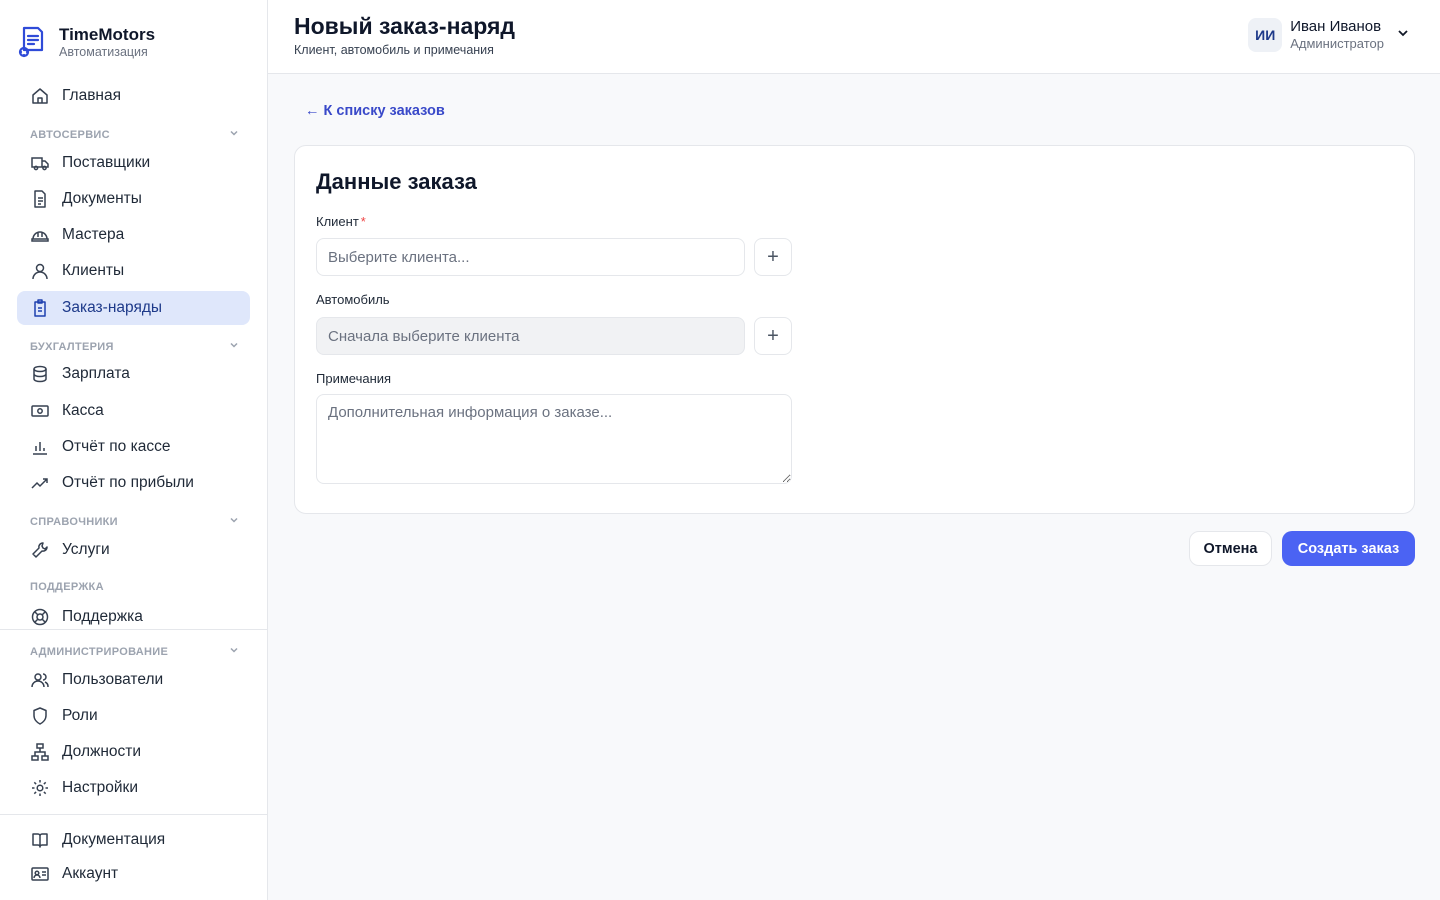 The height and width of the screenshot is (900, 1440). I want to click on avatar: ИИ, so click(1265, 35).